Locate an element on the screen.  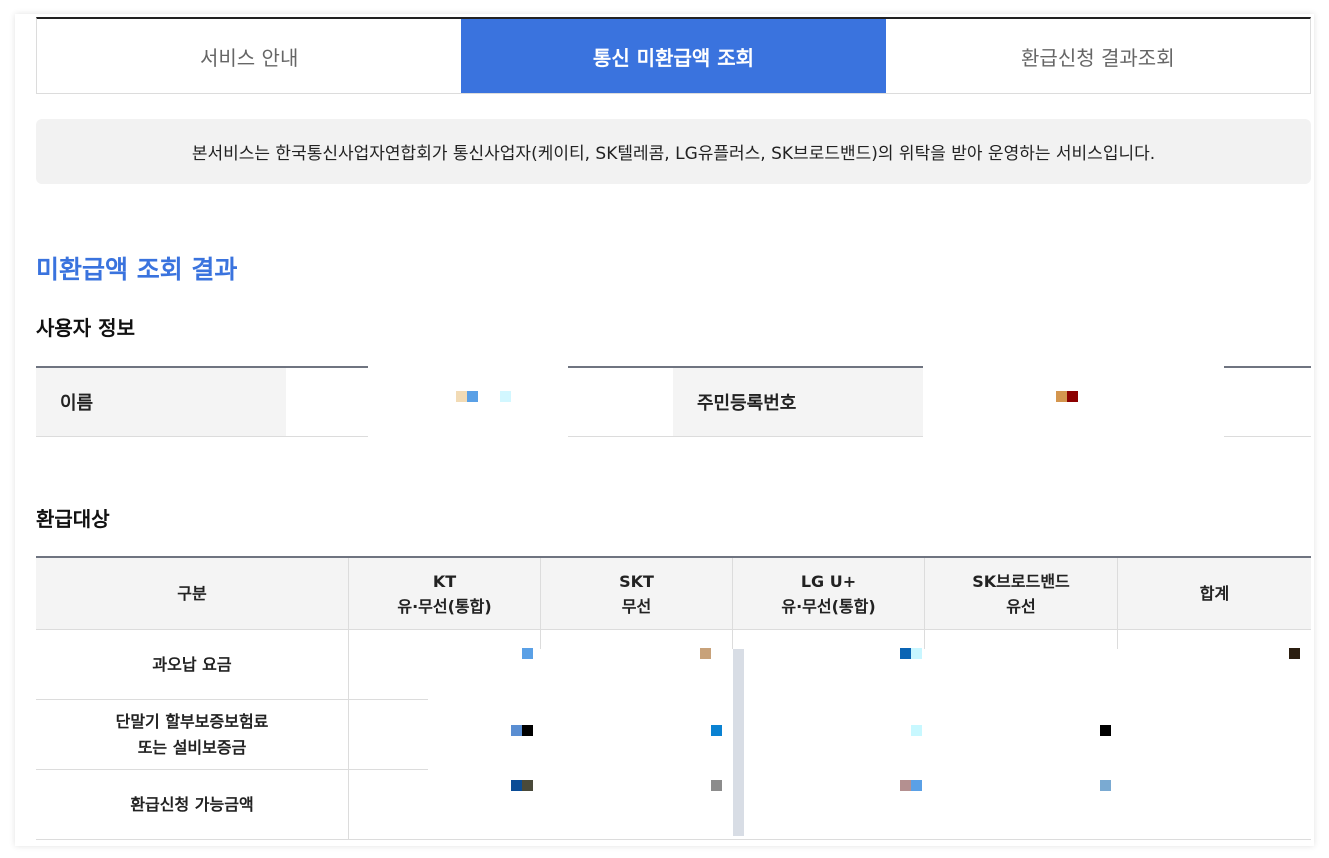
header-category: 구분 is located at coordinates (192, 593).